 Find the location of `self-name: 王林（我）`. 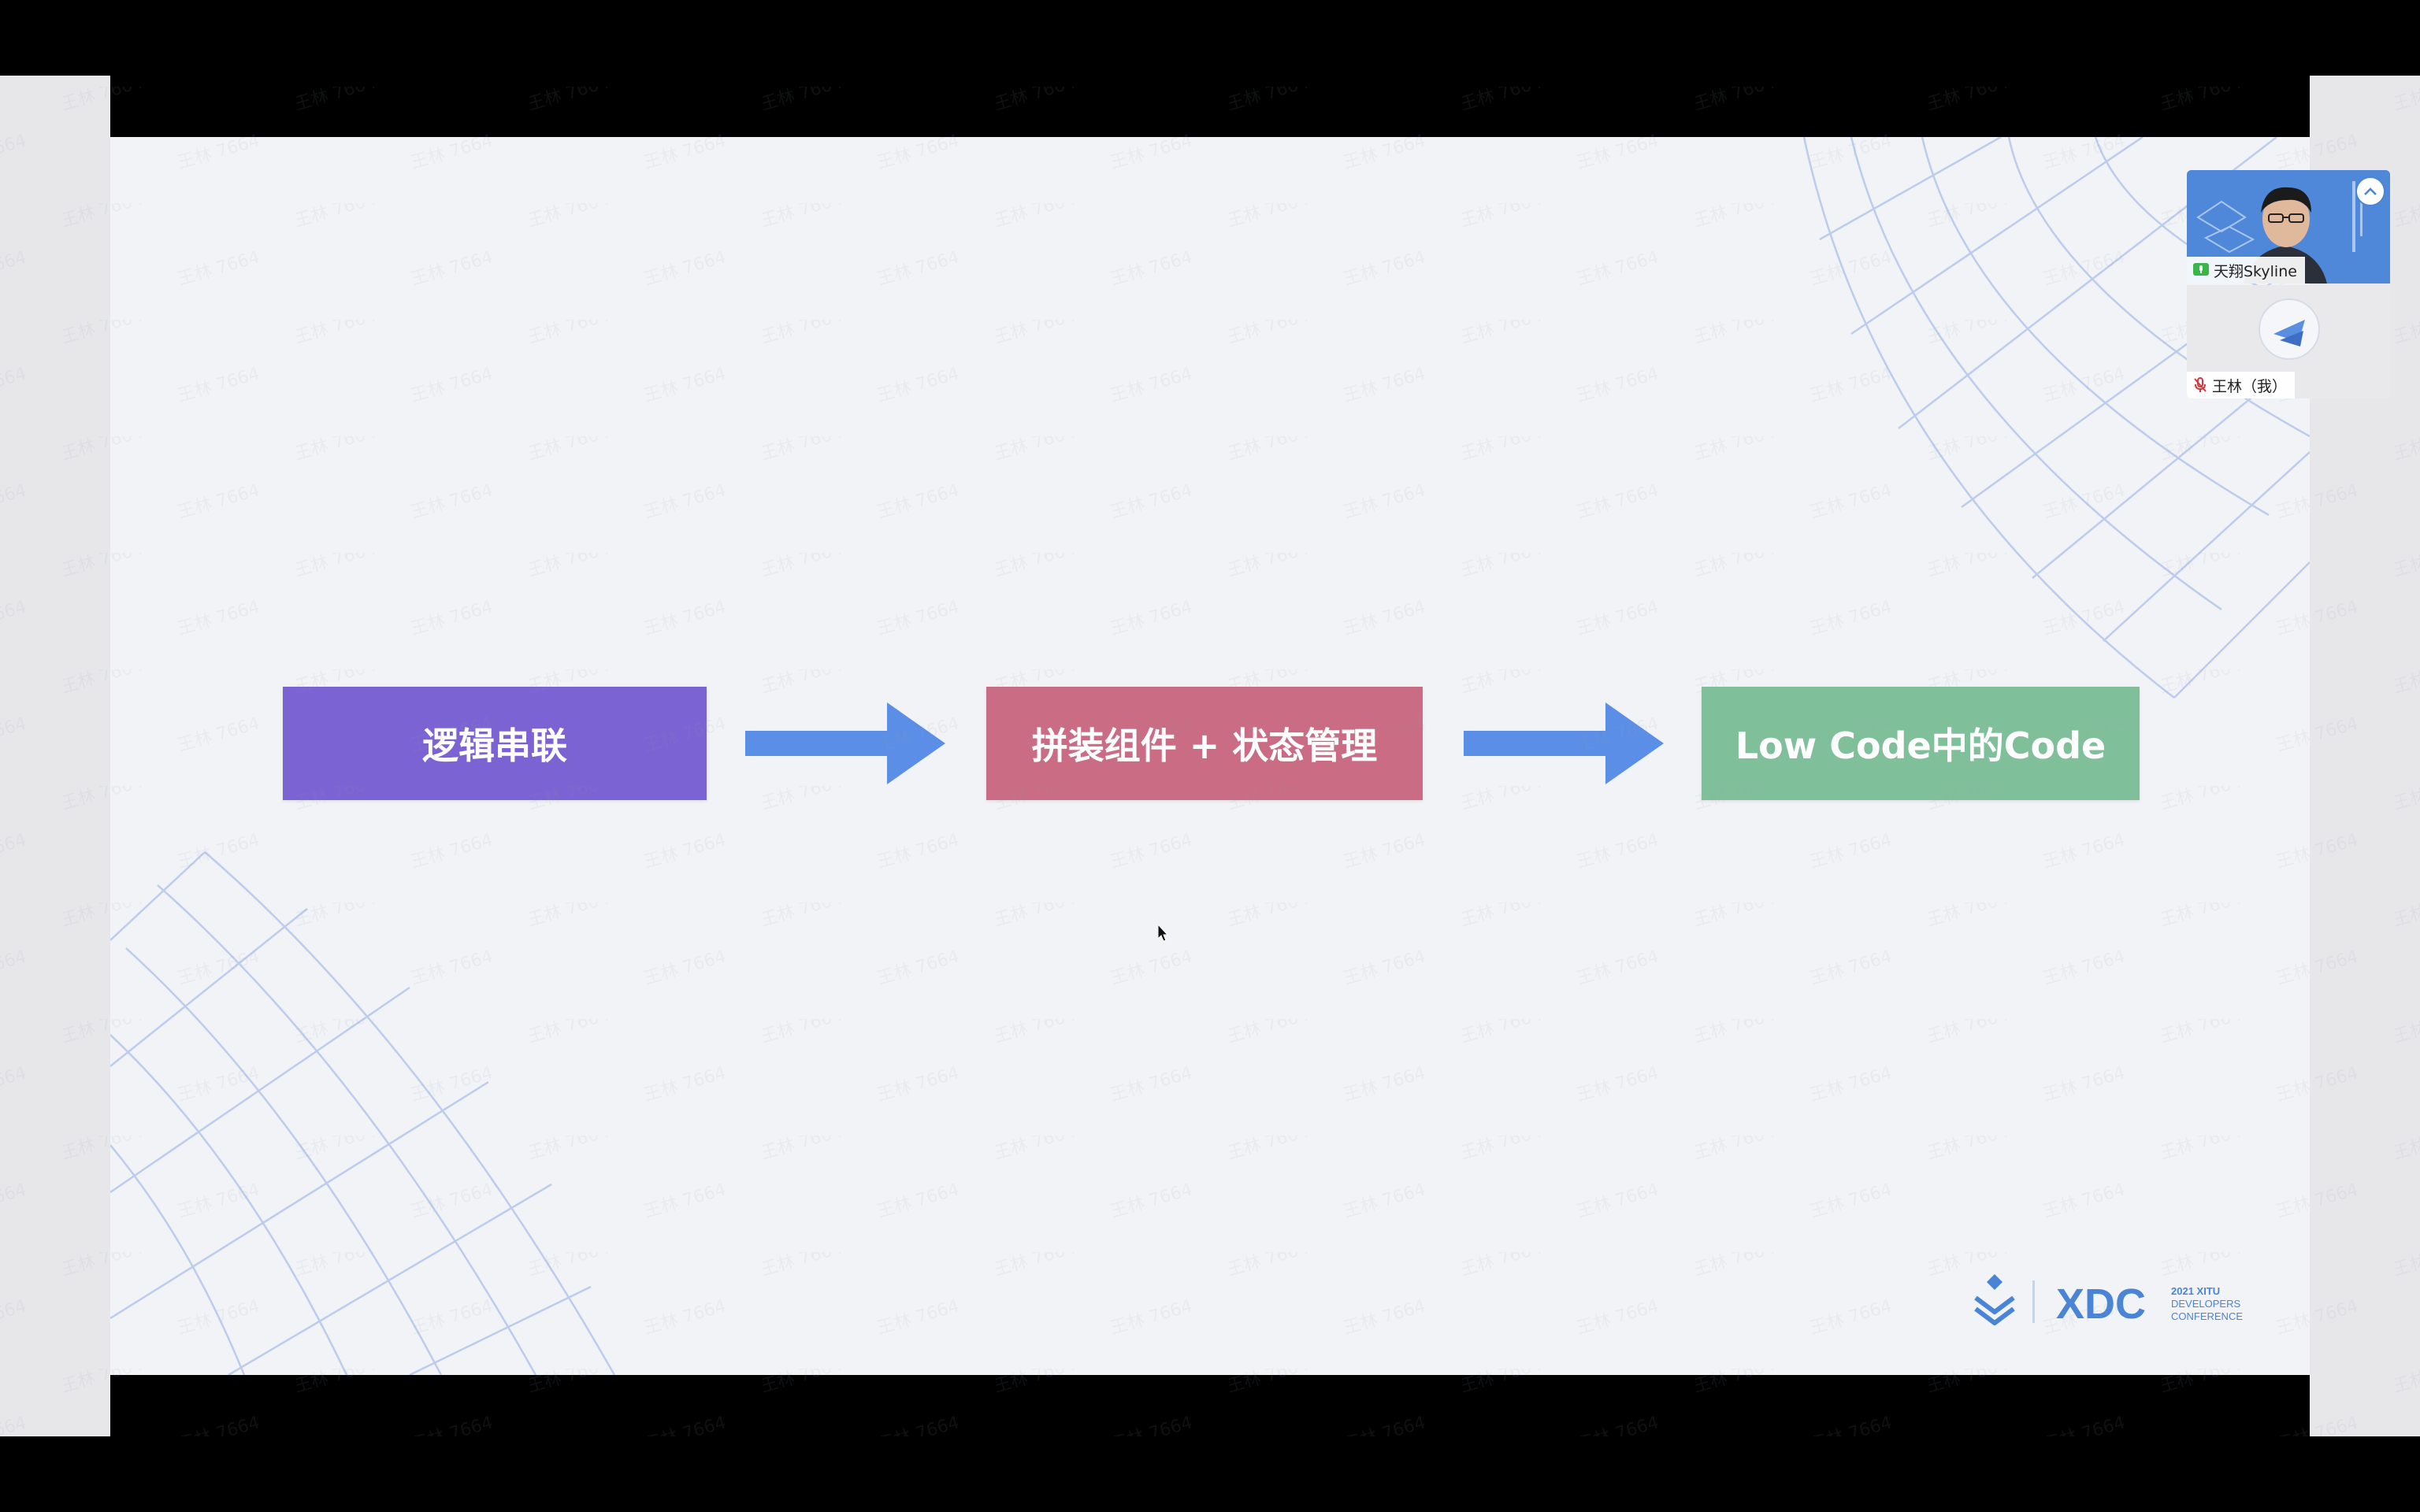

self-name: 王林（我） is located at coordinates (2250, 386).